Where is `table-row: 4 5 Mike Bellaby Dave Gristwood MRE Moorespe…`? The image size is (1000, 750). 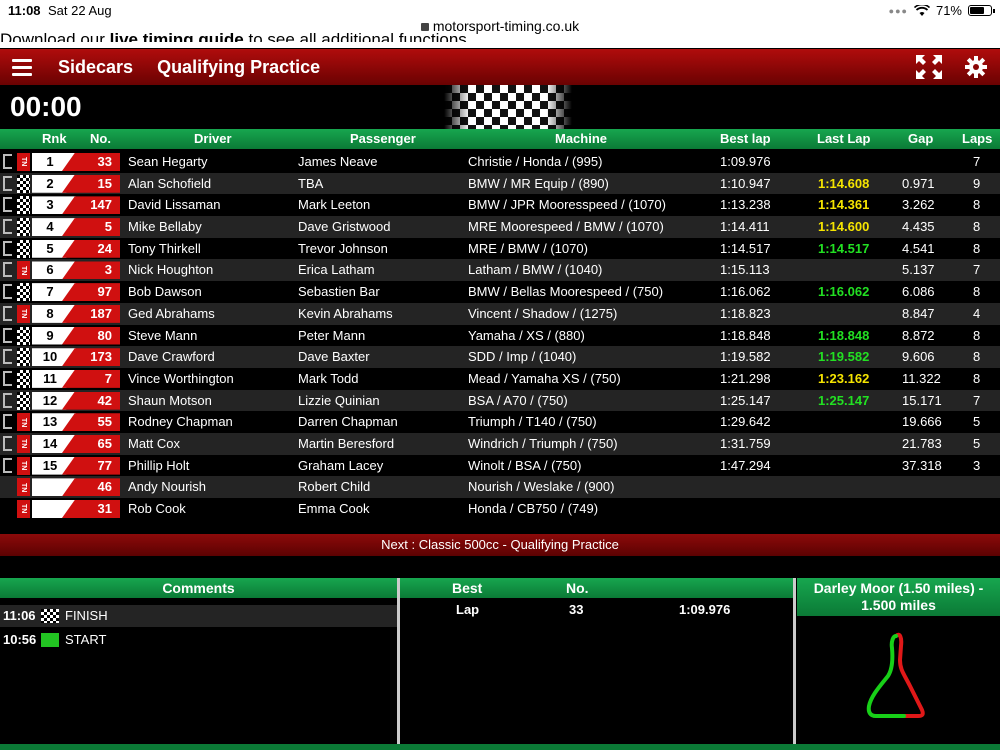
table-row: 4 5 Mike Bellaby Dave Gristwood MRE Moorespe… is located at coordinates (500, 227).